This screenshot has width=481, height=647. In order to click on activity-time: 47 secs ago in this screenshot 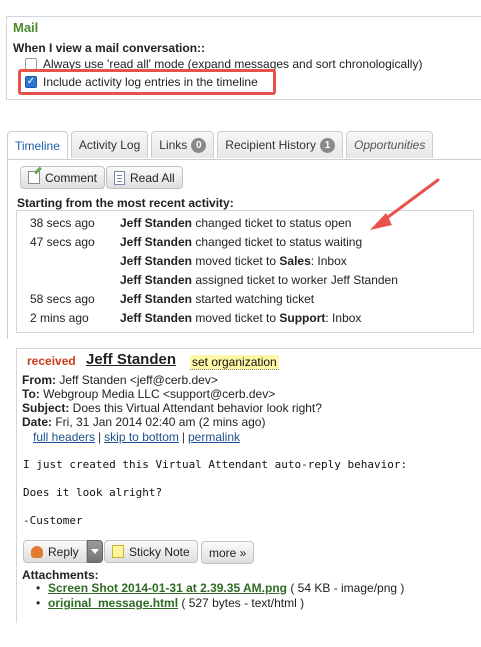, I will do `click(62, 242)`.